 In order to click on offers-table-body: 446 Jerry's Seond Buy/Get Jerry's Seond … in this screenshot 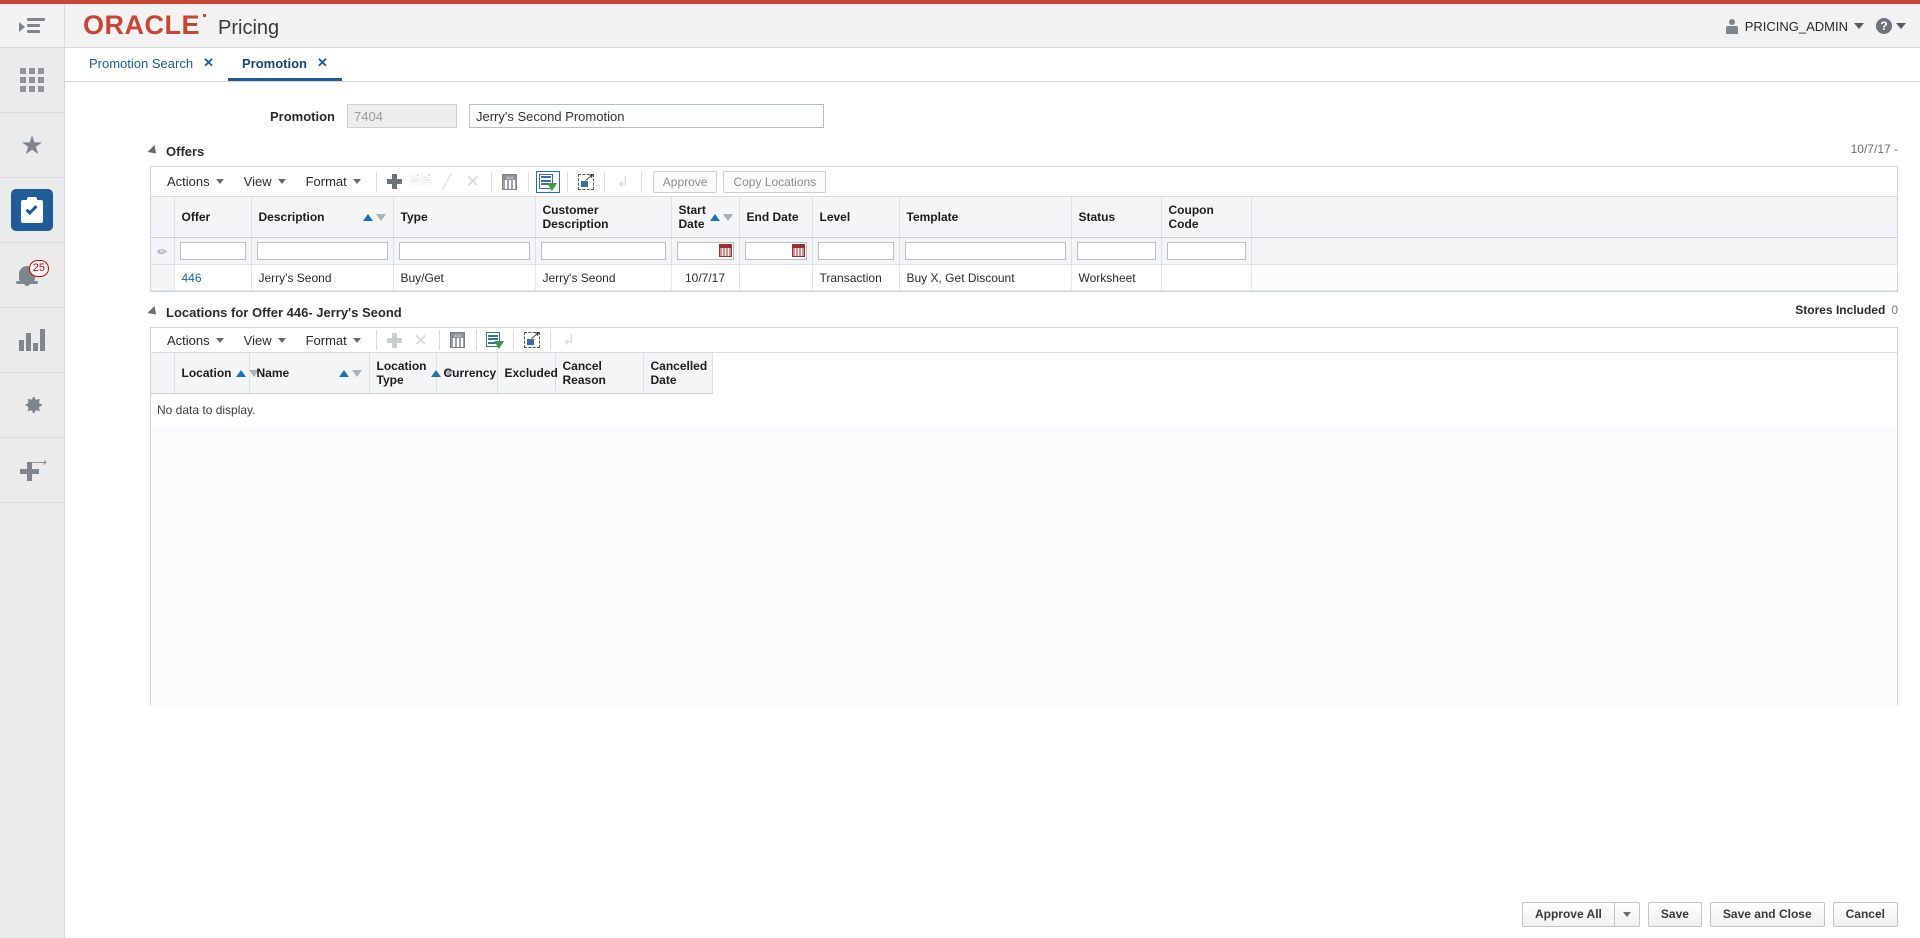, I will do `click(1024, 277)`.